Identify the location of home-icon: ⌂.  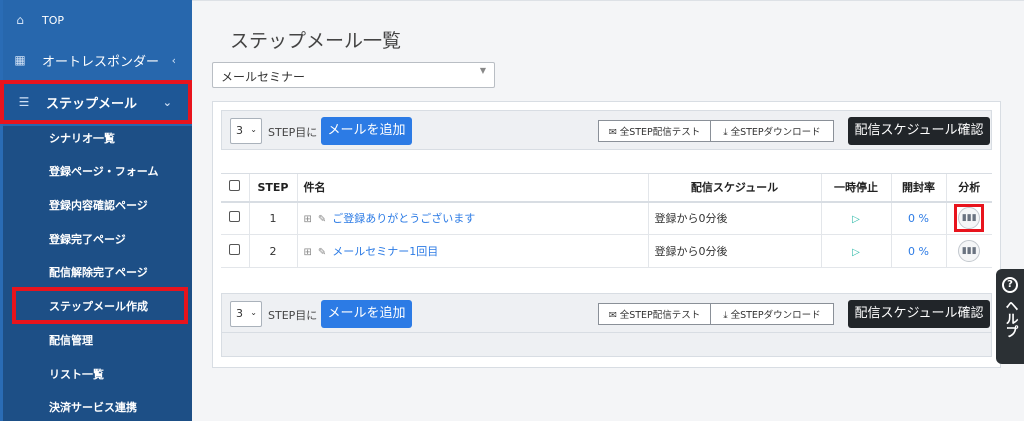
(20, 20).